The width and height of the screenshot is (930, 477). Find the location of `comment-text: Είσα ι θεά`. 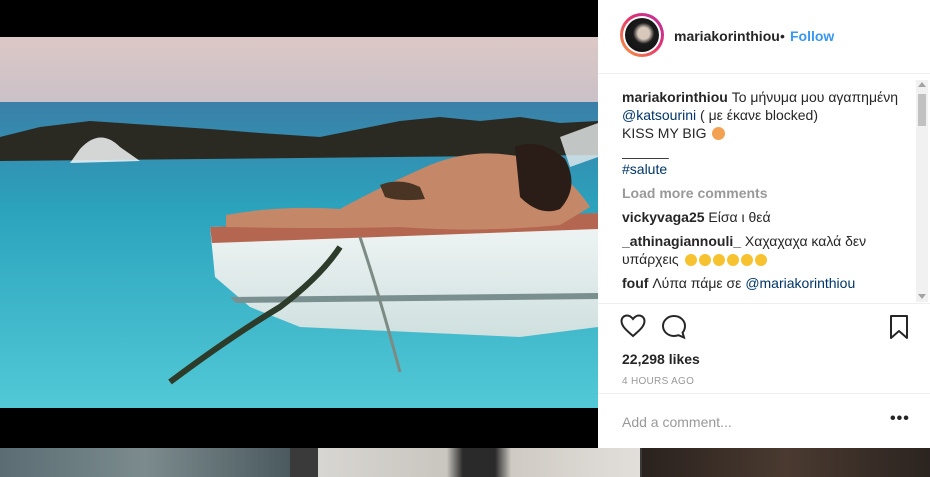

comment-text: Είσα ι θεά is located at coordinates (739, 217).